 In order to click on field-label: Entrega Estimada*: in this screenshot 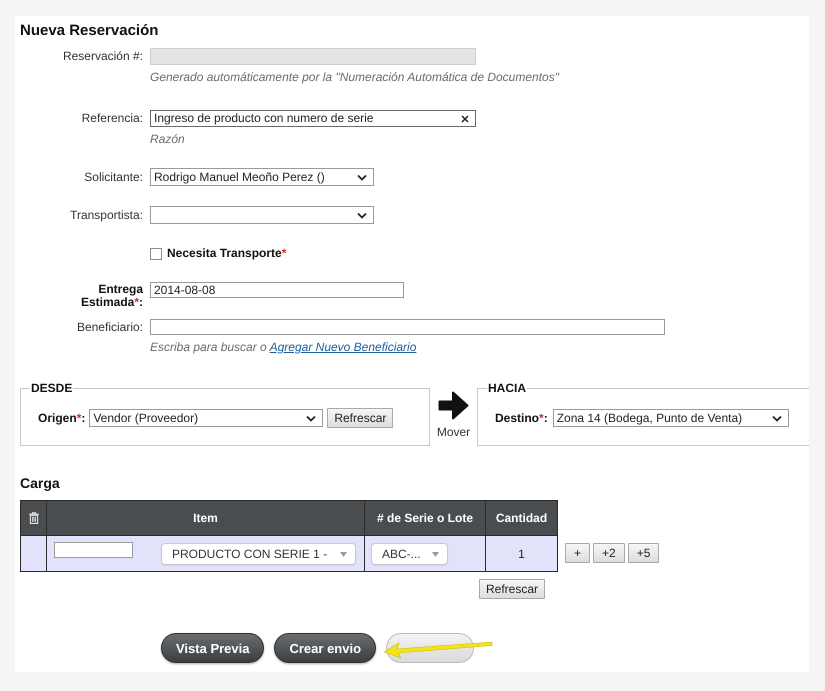, I will do `click(111, 296)`.